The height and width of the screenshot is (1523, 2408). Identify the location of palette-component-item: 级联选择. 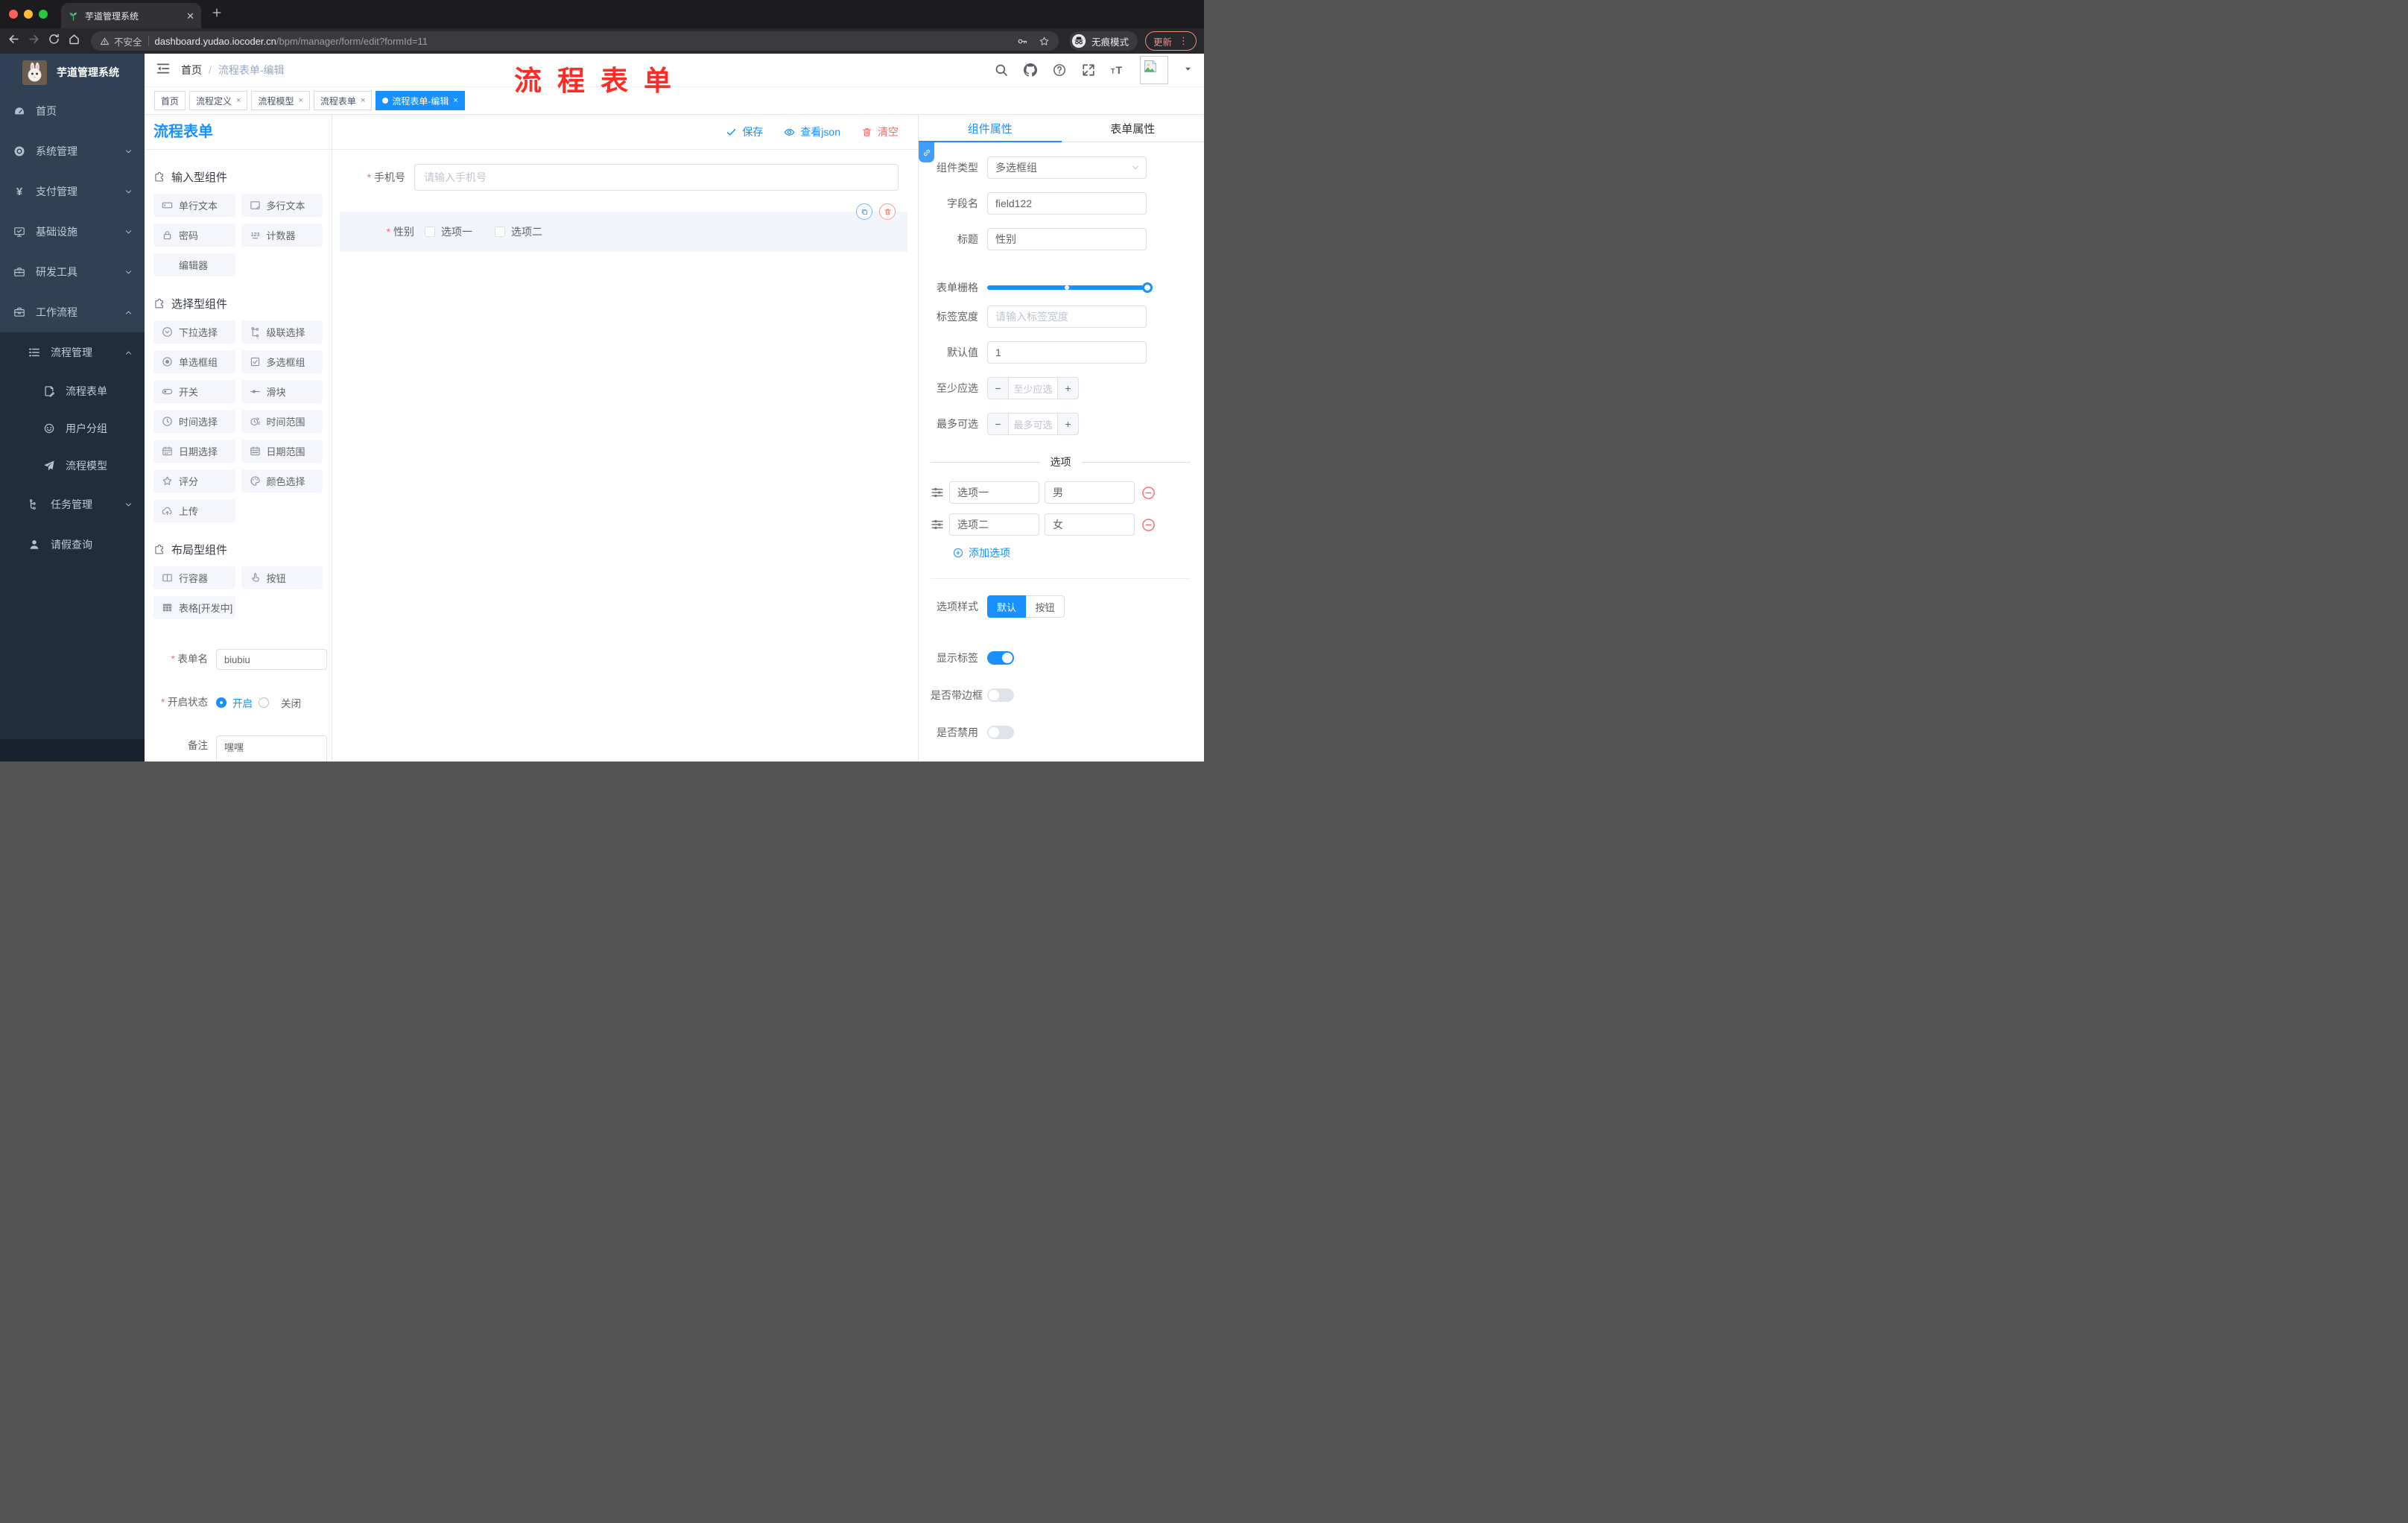
(282, 331).